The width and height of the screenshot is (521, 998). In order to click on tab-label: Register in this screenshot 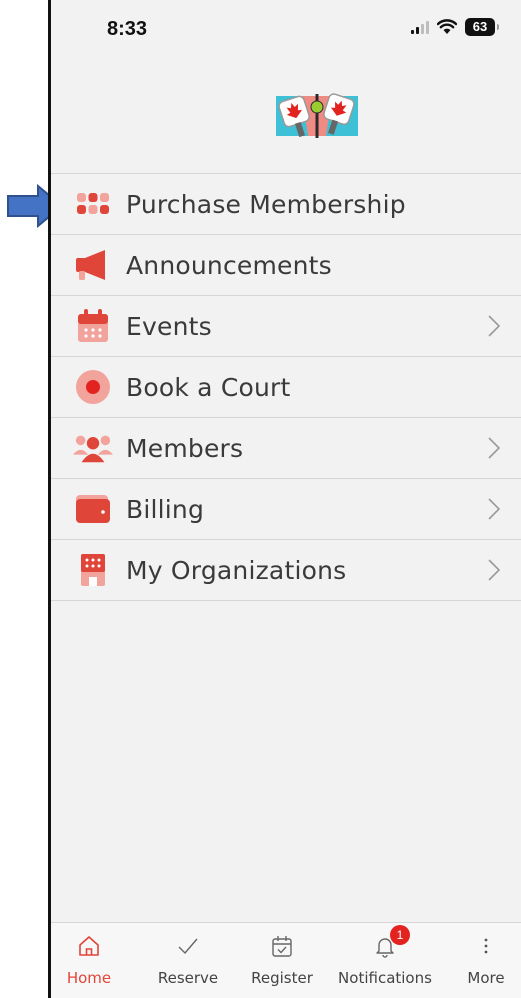, I will do `click(282, 978)`.